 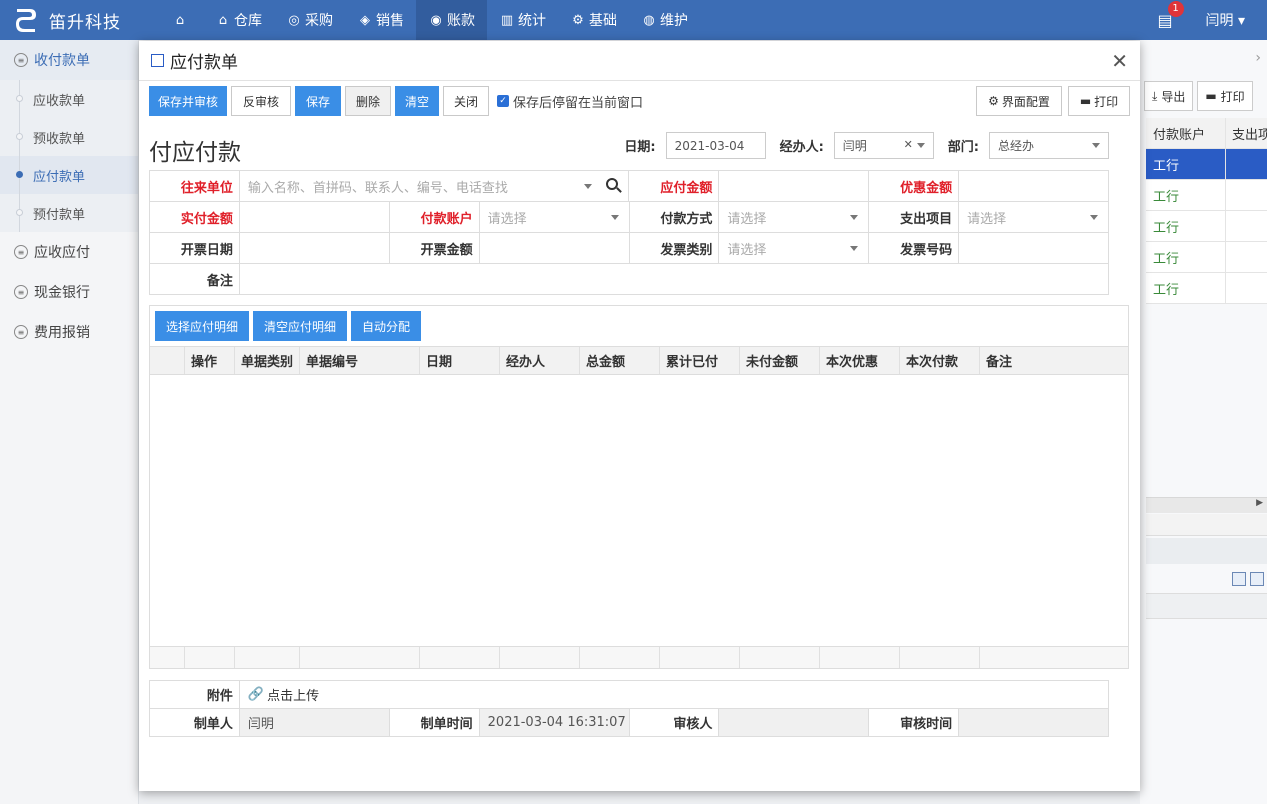 I want to click on column-header: 付款账户, so click(x=1186, y=133).